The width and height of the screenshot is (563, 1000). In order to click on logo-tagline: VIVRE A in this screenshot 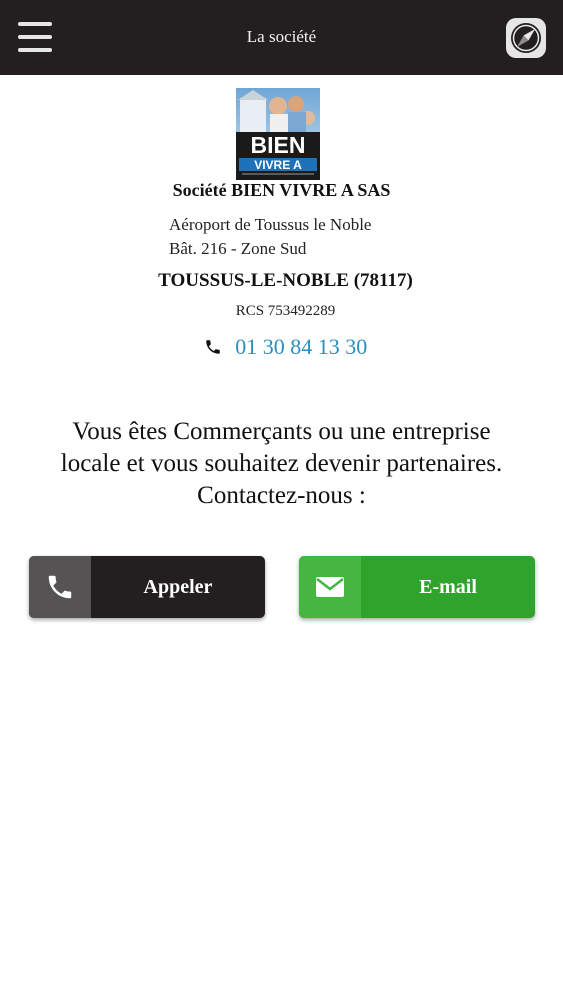, I will do `click(278, 165)`.